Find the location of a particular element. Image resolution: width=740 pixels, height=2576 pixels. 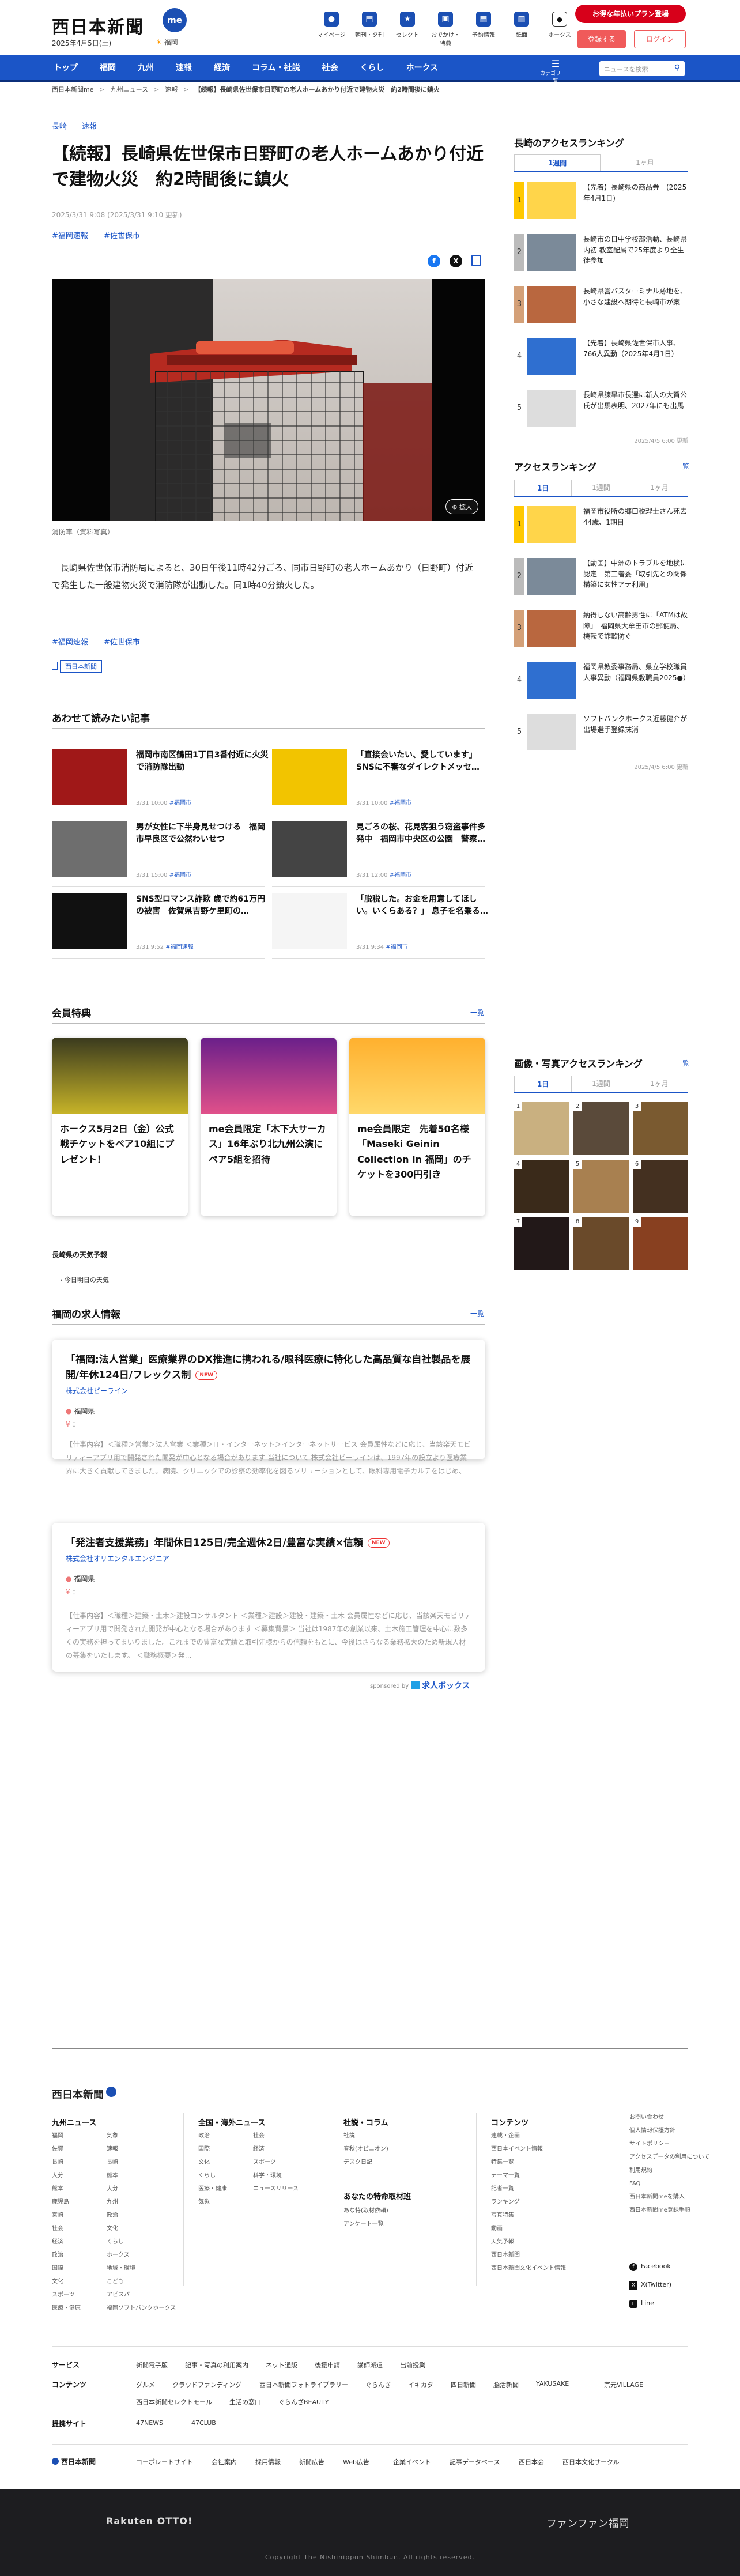

footer-link: 国際 is located at coordinates (204, 2149).